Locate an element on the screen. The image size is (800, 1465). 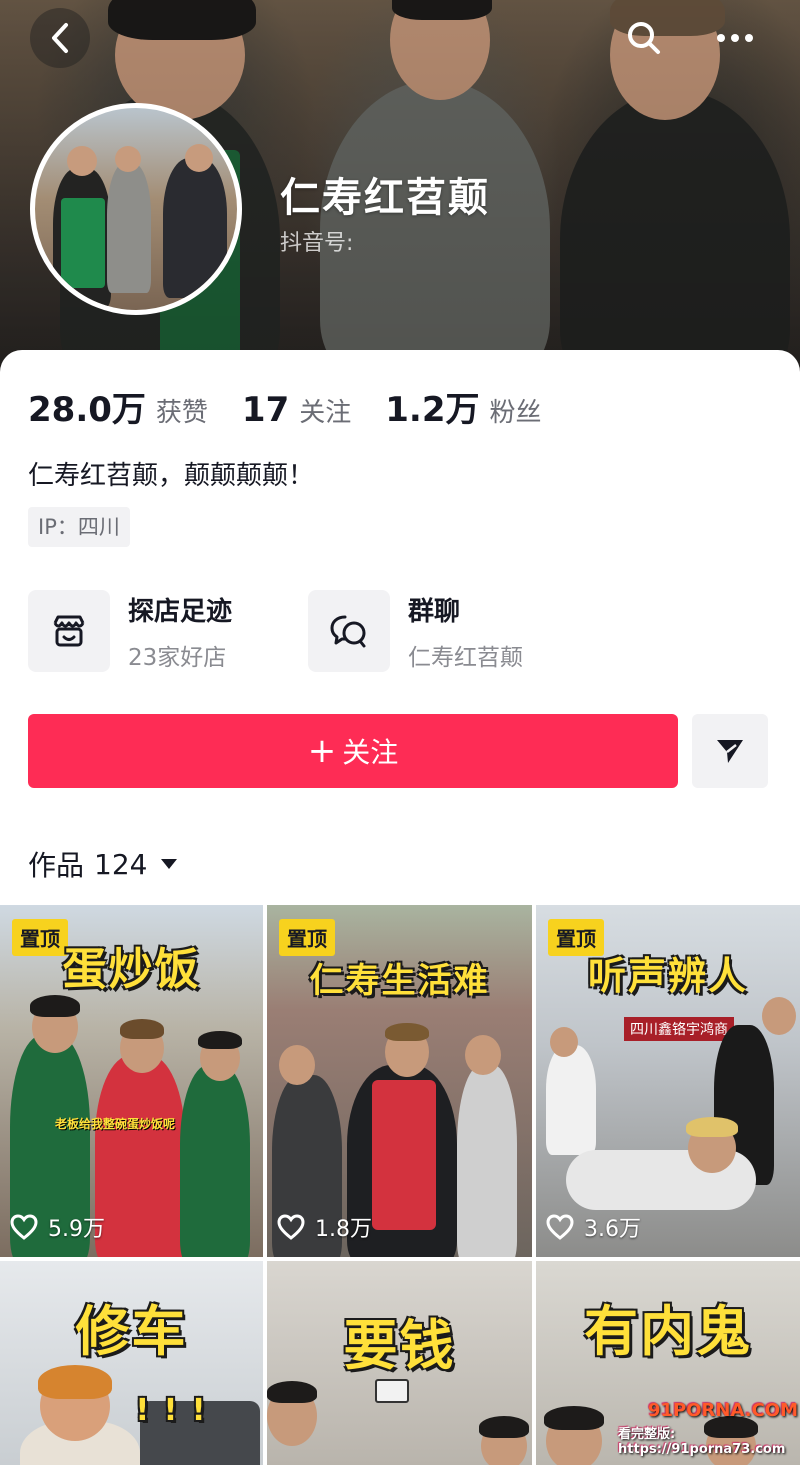
share-button is located at coordinates (730, 751).